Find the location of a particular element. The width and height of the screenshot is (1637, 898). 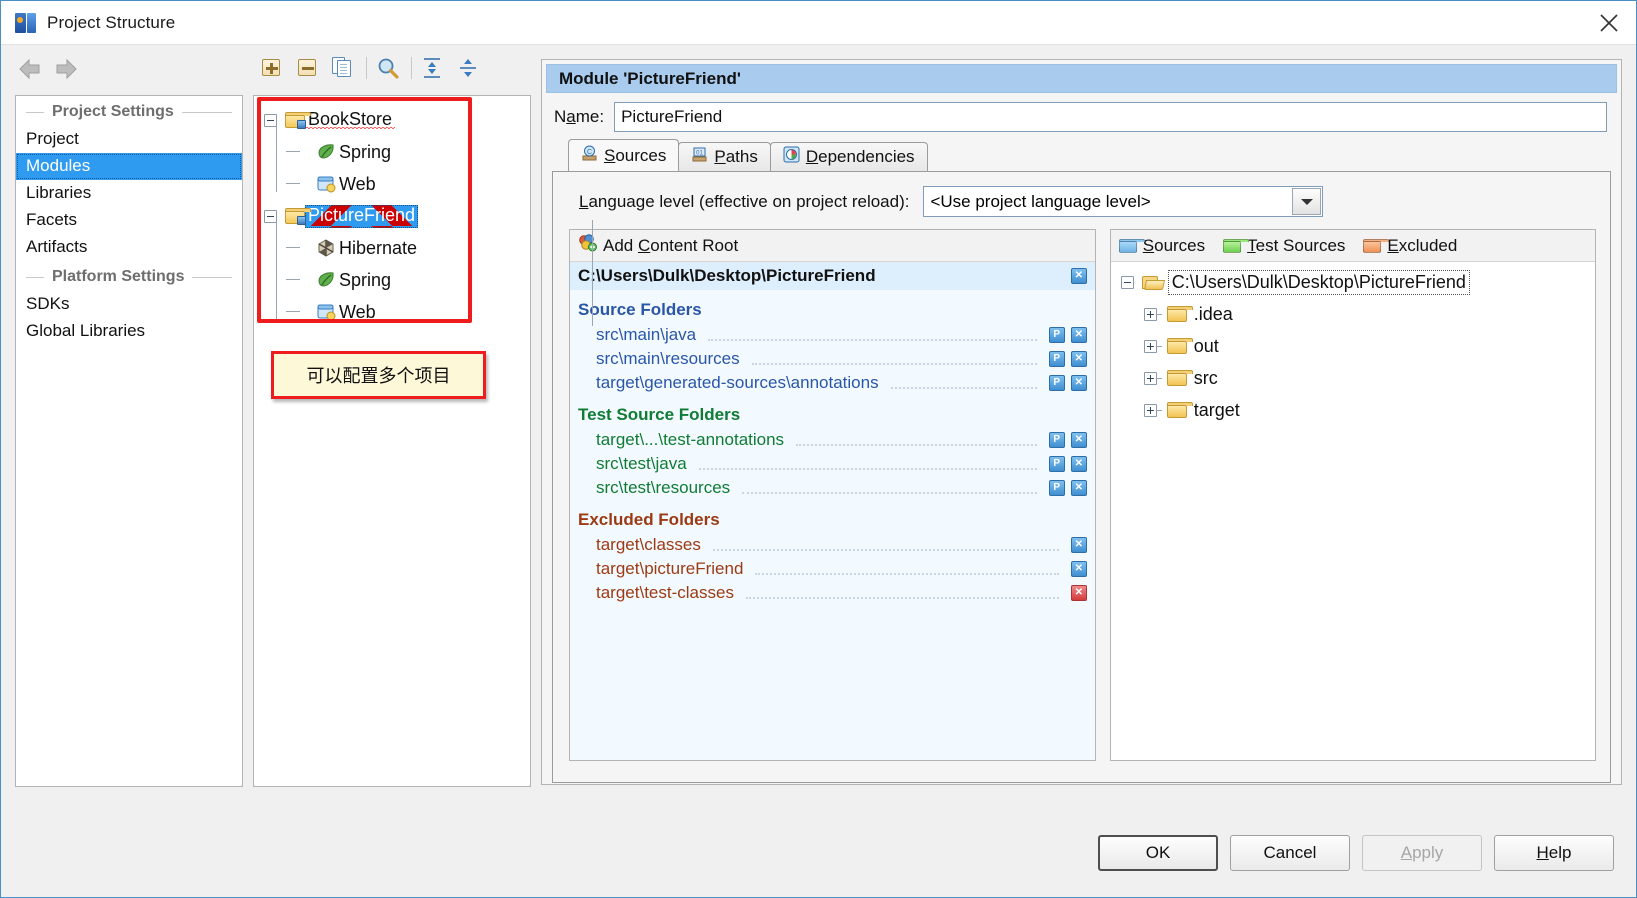

fs-tree-row-root: C:\Users\Dulk\Desktop\PictureFriend is located at coordinates (1353, 282).